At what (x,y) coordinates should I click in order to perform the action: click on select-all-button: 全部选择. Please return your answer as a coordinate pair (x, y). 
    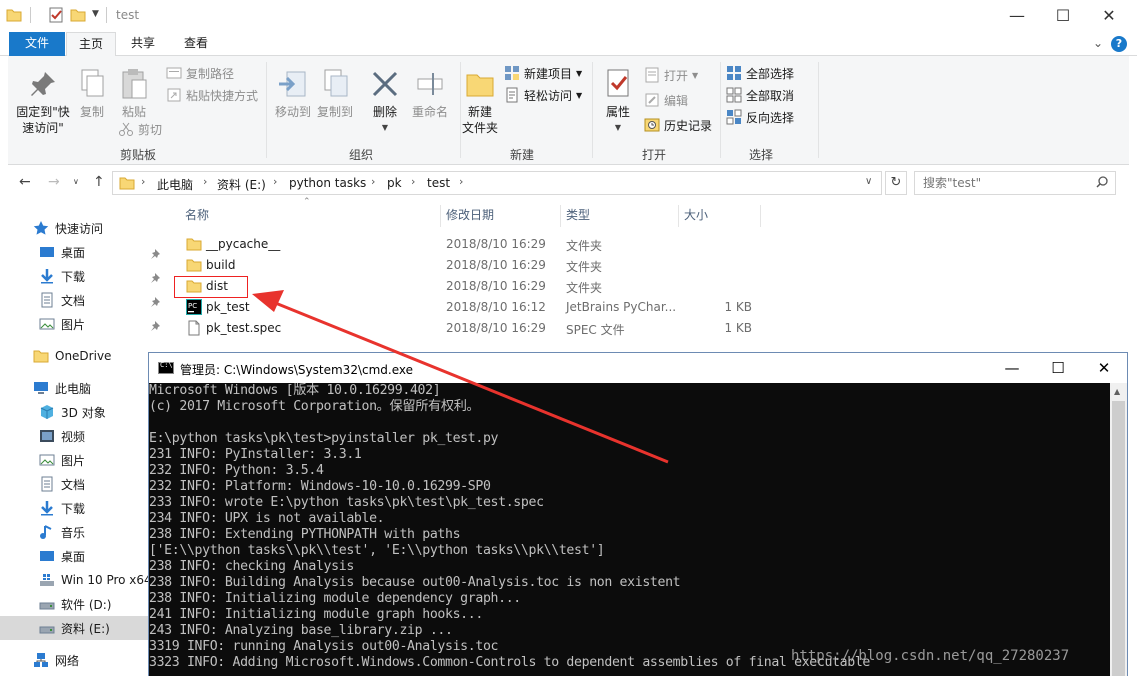
    Looking at the image, I should click on (760, 73).